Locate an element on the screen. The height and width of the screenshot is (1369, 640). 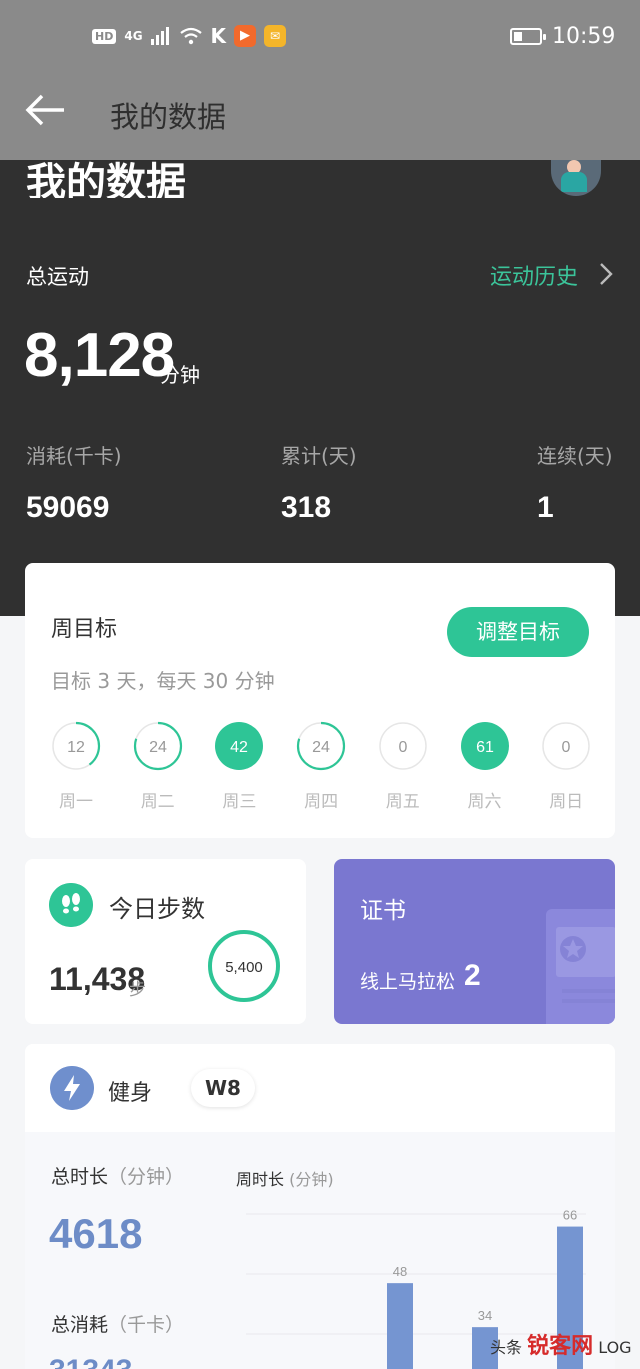
today-steps-title: 今日步数 is located at coordinates (157, 909).